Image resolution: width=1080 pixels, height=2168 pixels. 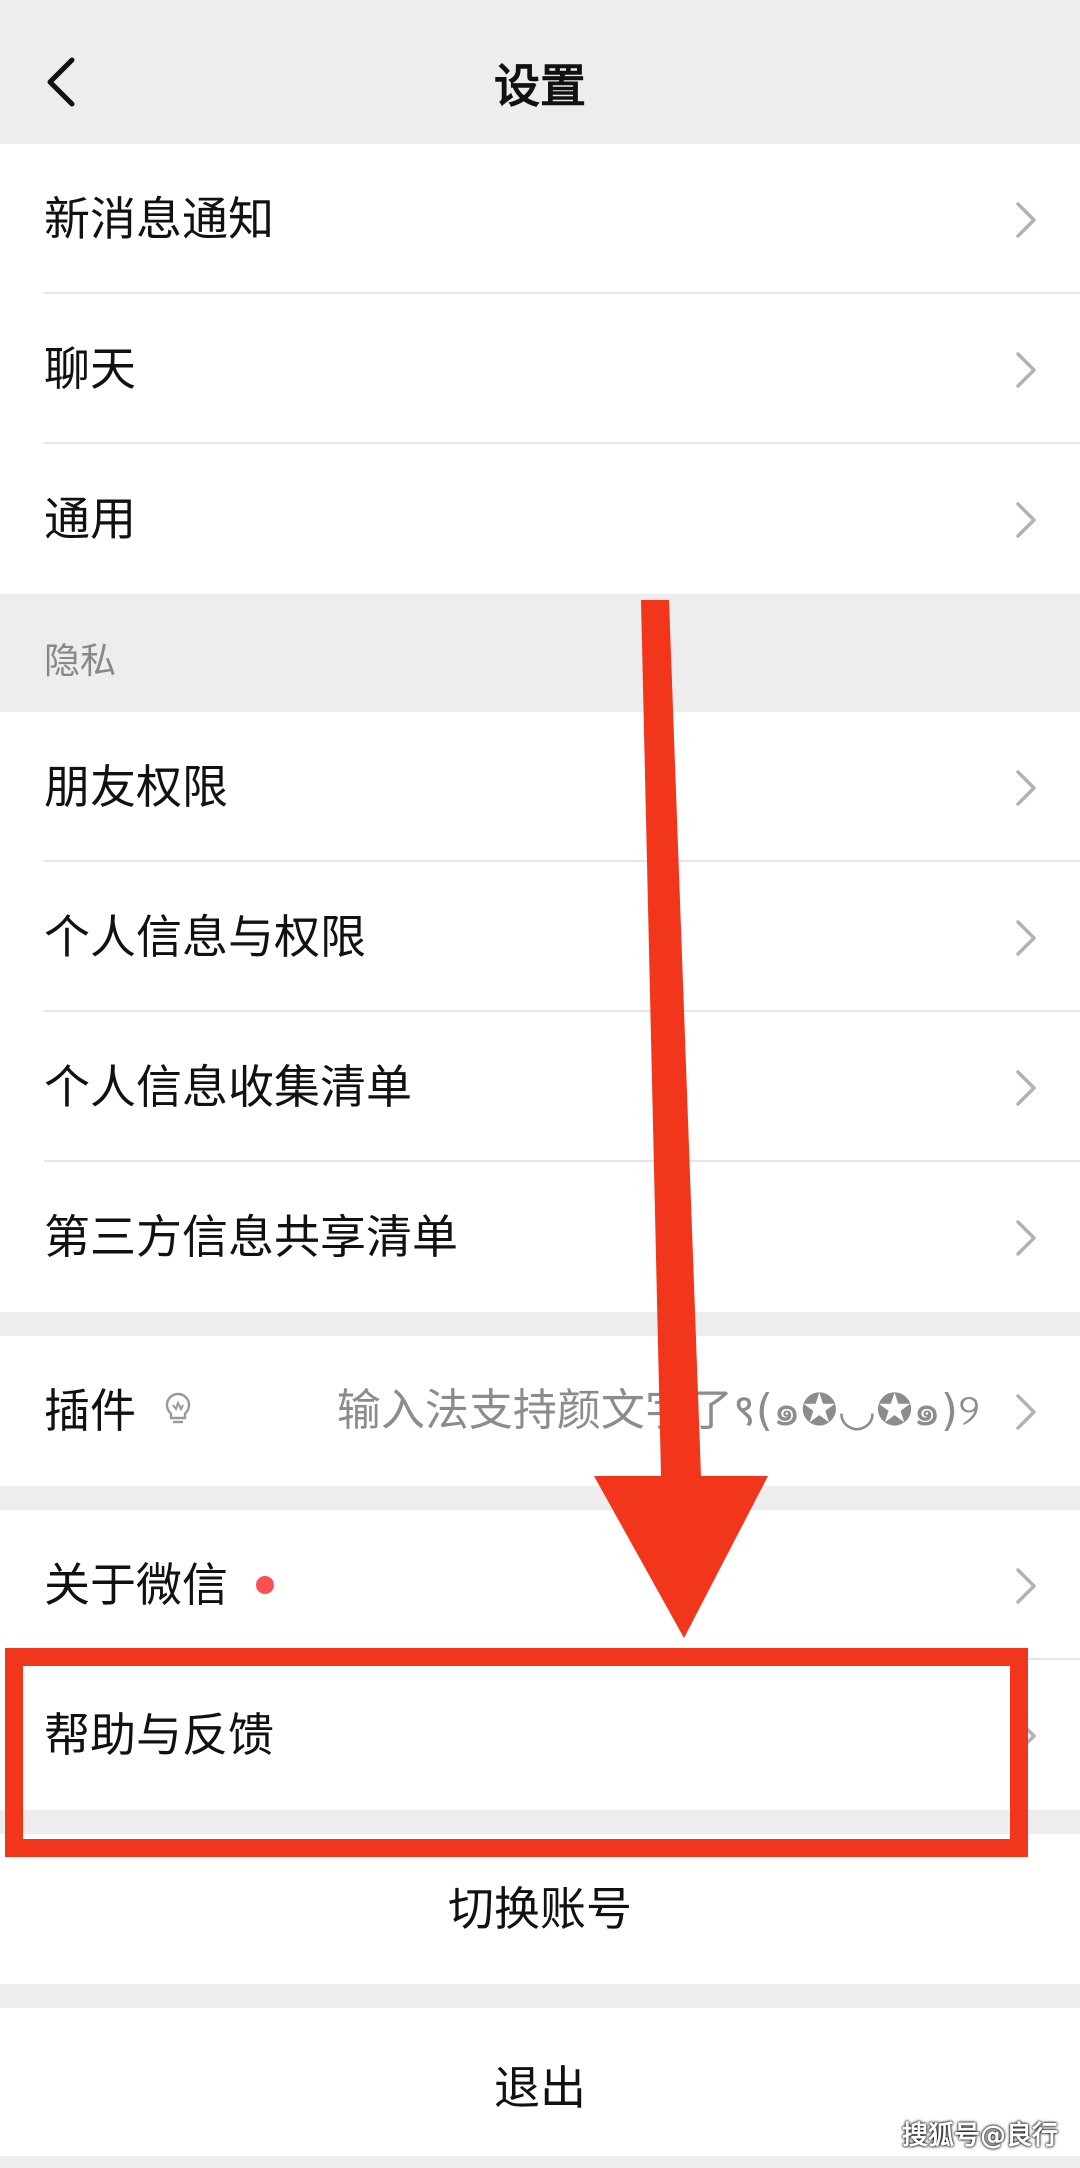 I want to click on settings-item-chat: 聊天, so click(x=540, y=369).